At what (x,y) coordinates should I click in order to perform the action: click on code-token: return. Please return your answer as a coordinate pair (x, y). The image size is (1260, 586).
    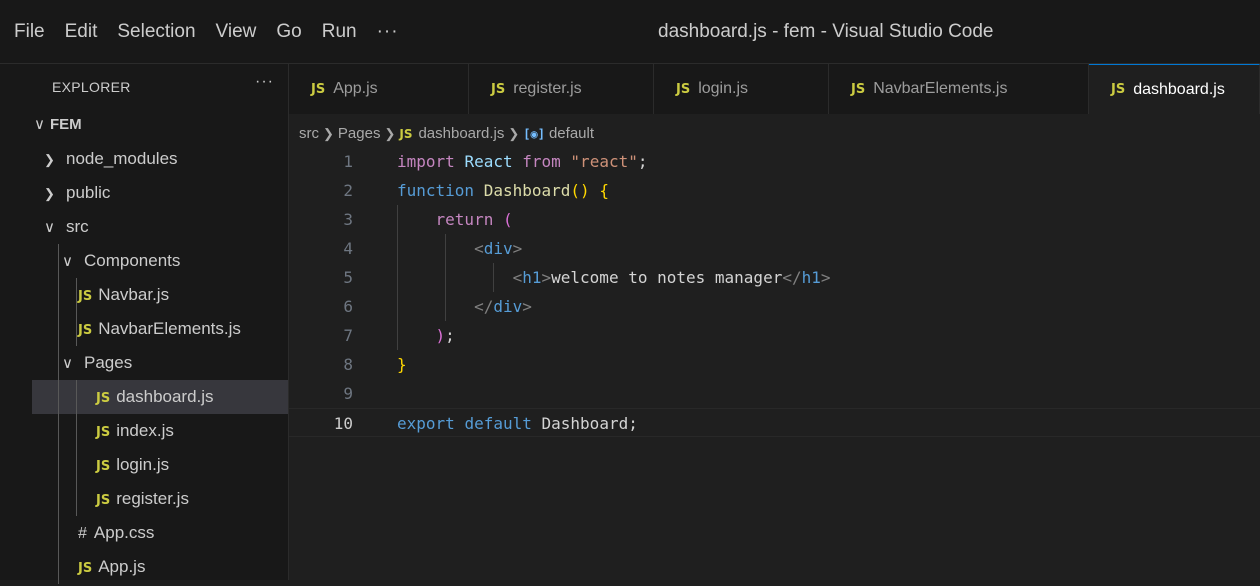
    Looking at the image, I should click on (464, 219).